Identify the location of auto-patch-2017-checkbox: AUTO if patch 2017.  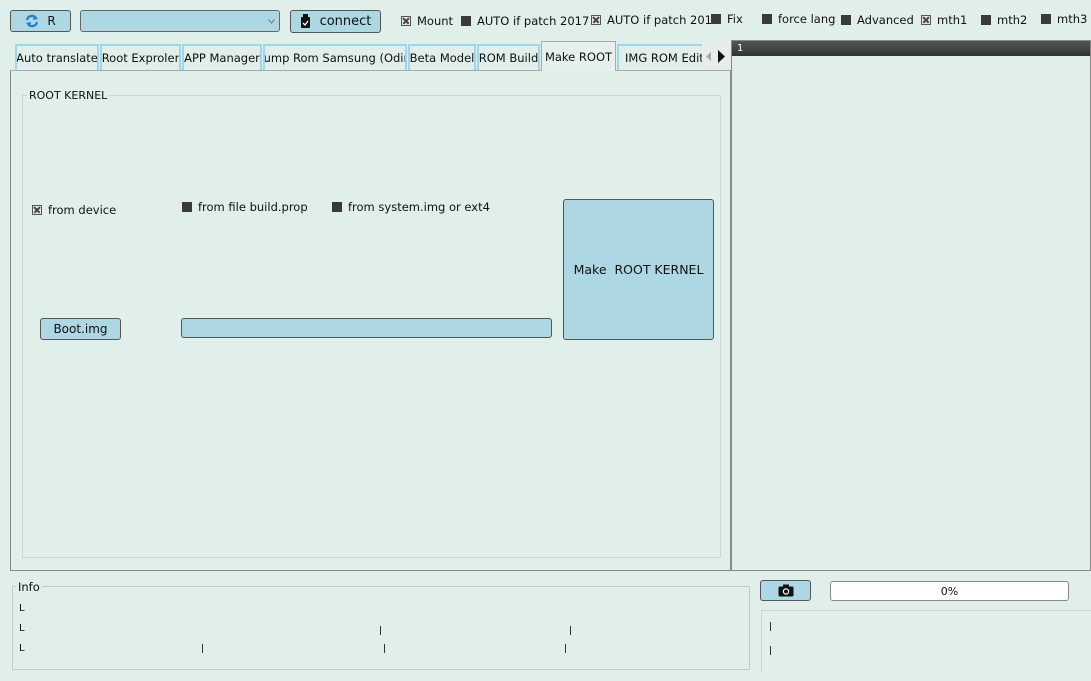
(525, 21).